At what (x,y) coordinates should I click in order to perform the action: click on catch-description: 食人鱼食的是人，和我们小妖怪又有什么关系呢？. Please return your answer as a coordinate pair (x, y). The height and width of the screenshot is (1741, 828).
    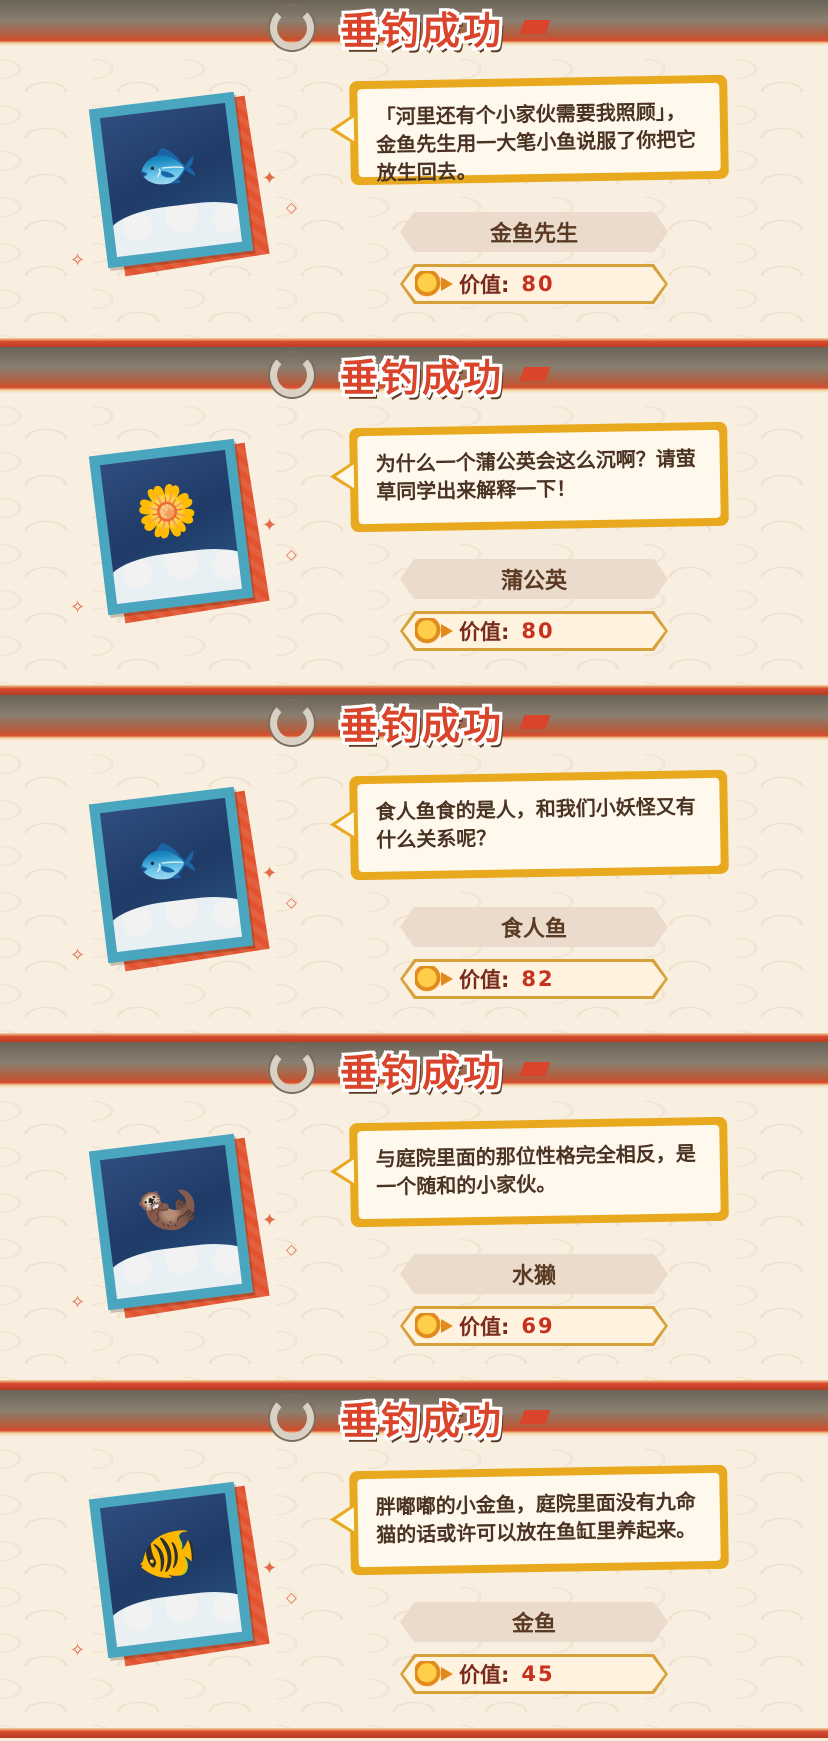
    Looking at the image, I should click on (539, 825).